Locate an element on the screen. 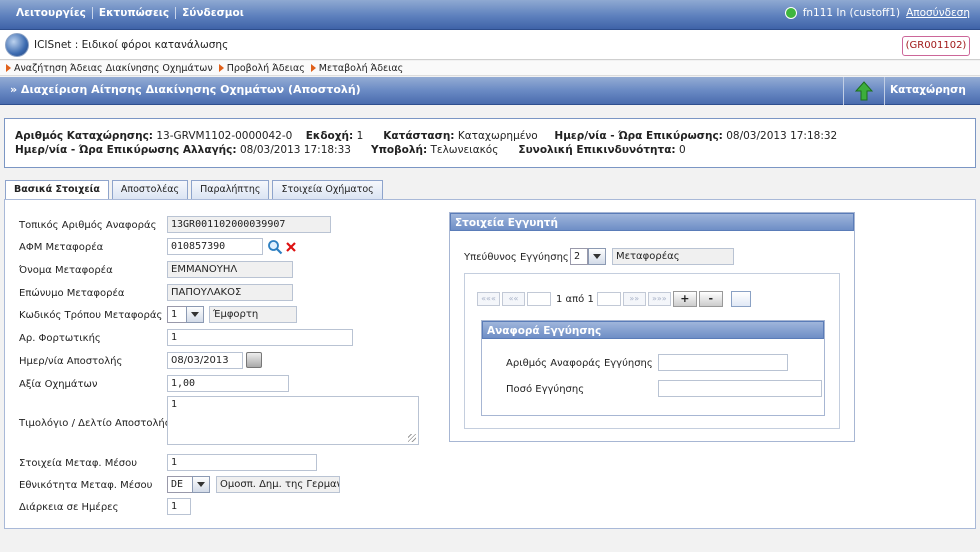 This screenshot has width=980, height=552. risk-value: 0 is located at coordinates (682, 150).